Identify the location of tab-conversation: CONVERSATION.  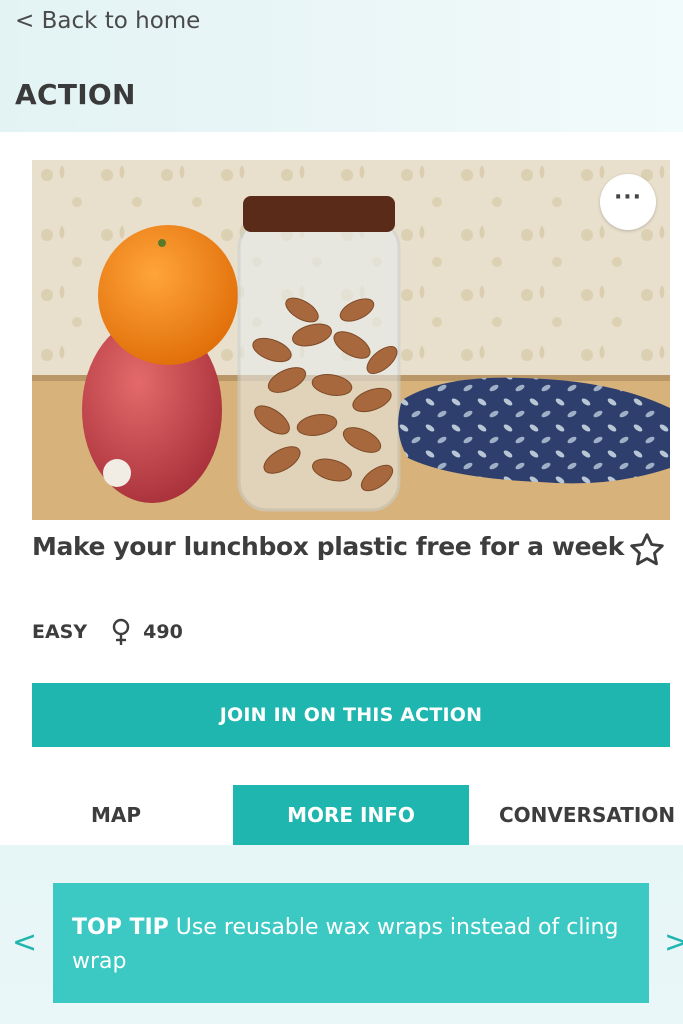
(576, 815).